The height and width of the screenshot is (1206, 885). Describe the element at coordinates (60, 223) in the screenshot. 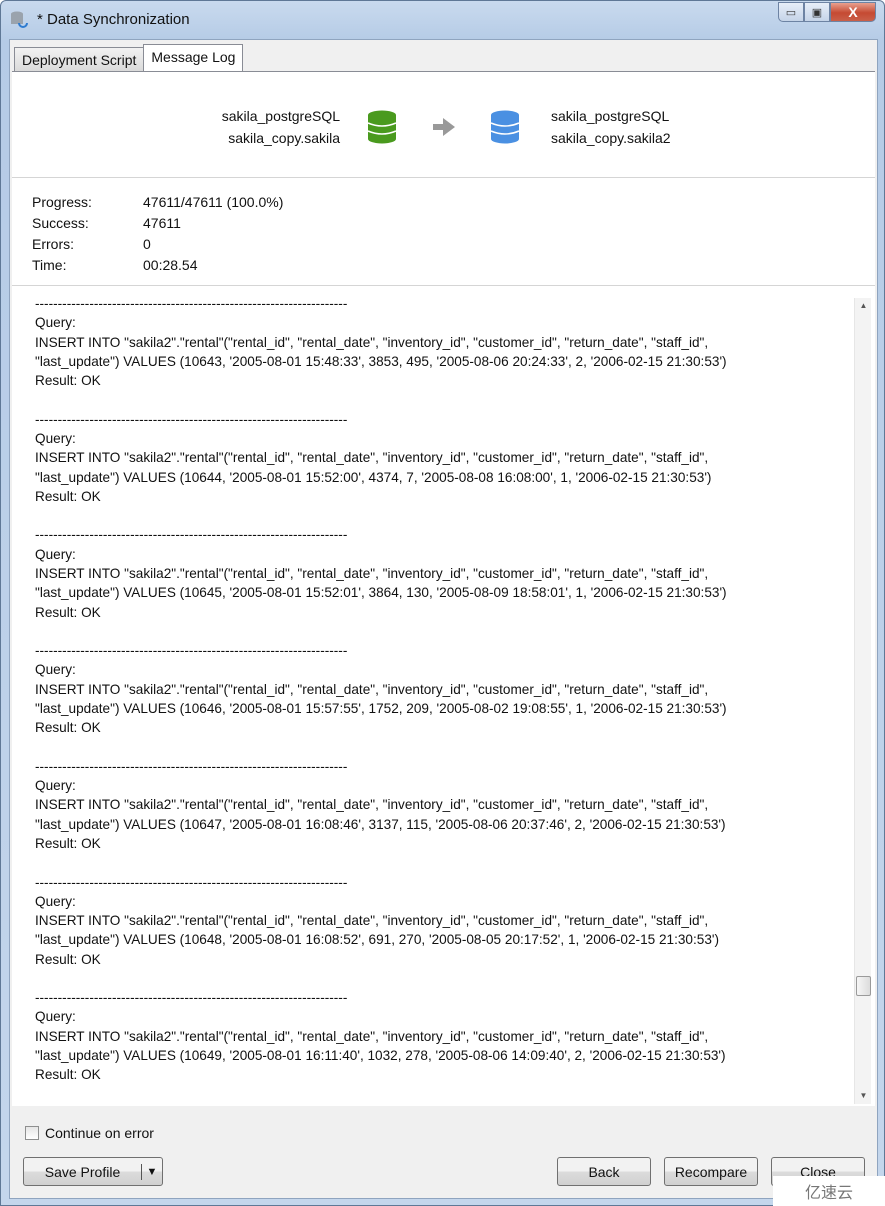

I see `stat-label: Success:` at that location.